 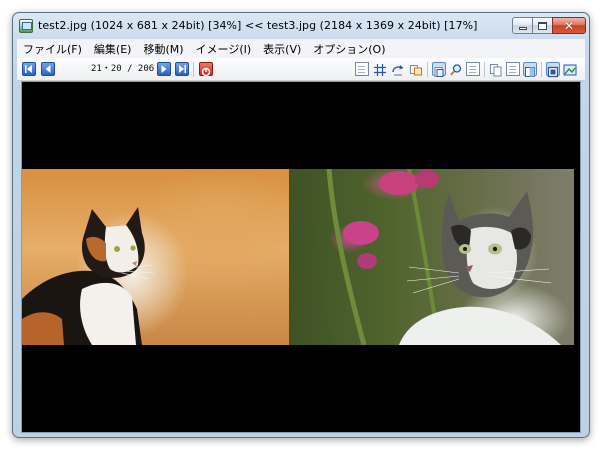 I want to click on close-icon: ✕, so click(x=569, y=25).